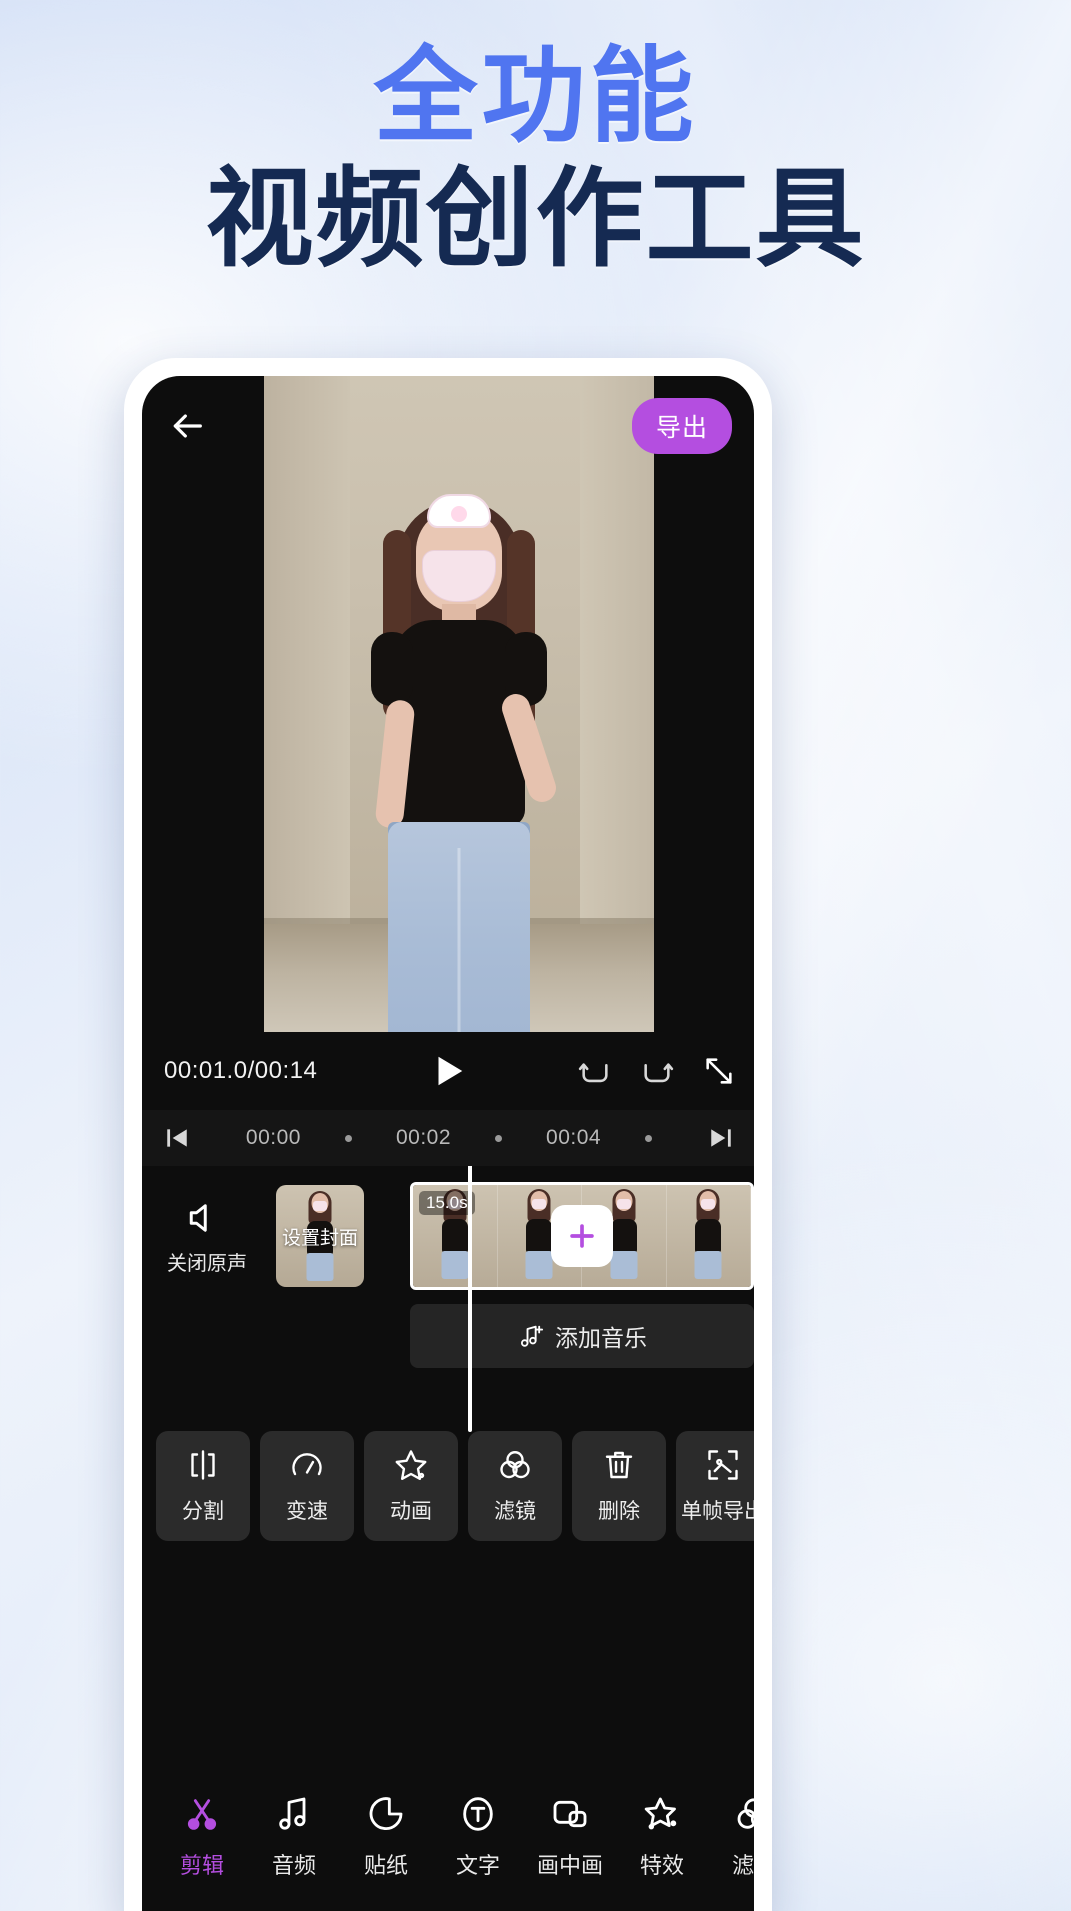 Image resolution: width=1071 pixels, height=1911 pixels. Describe the element at coordinates (207, 1236) in the screenshot. I see `mute-original-audio-button: 关闭原声` at that location.